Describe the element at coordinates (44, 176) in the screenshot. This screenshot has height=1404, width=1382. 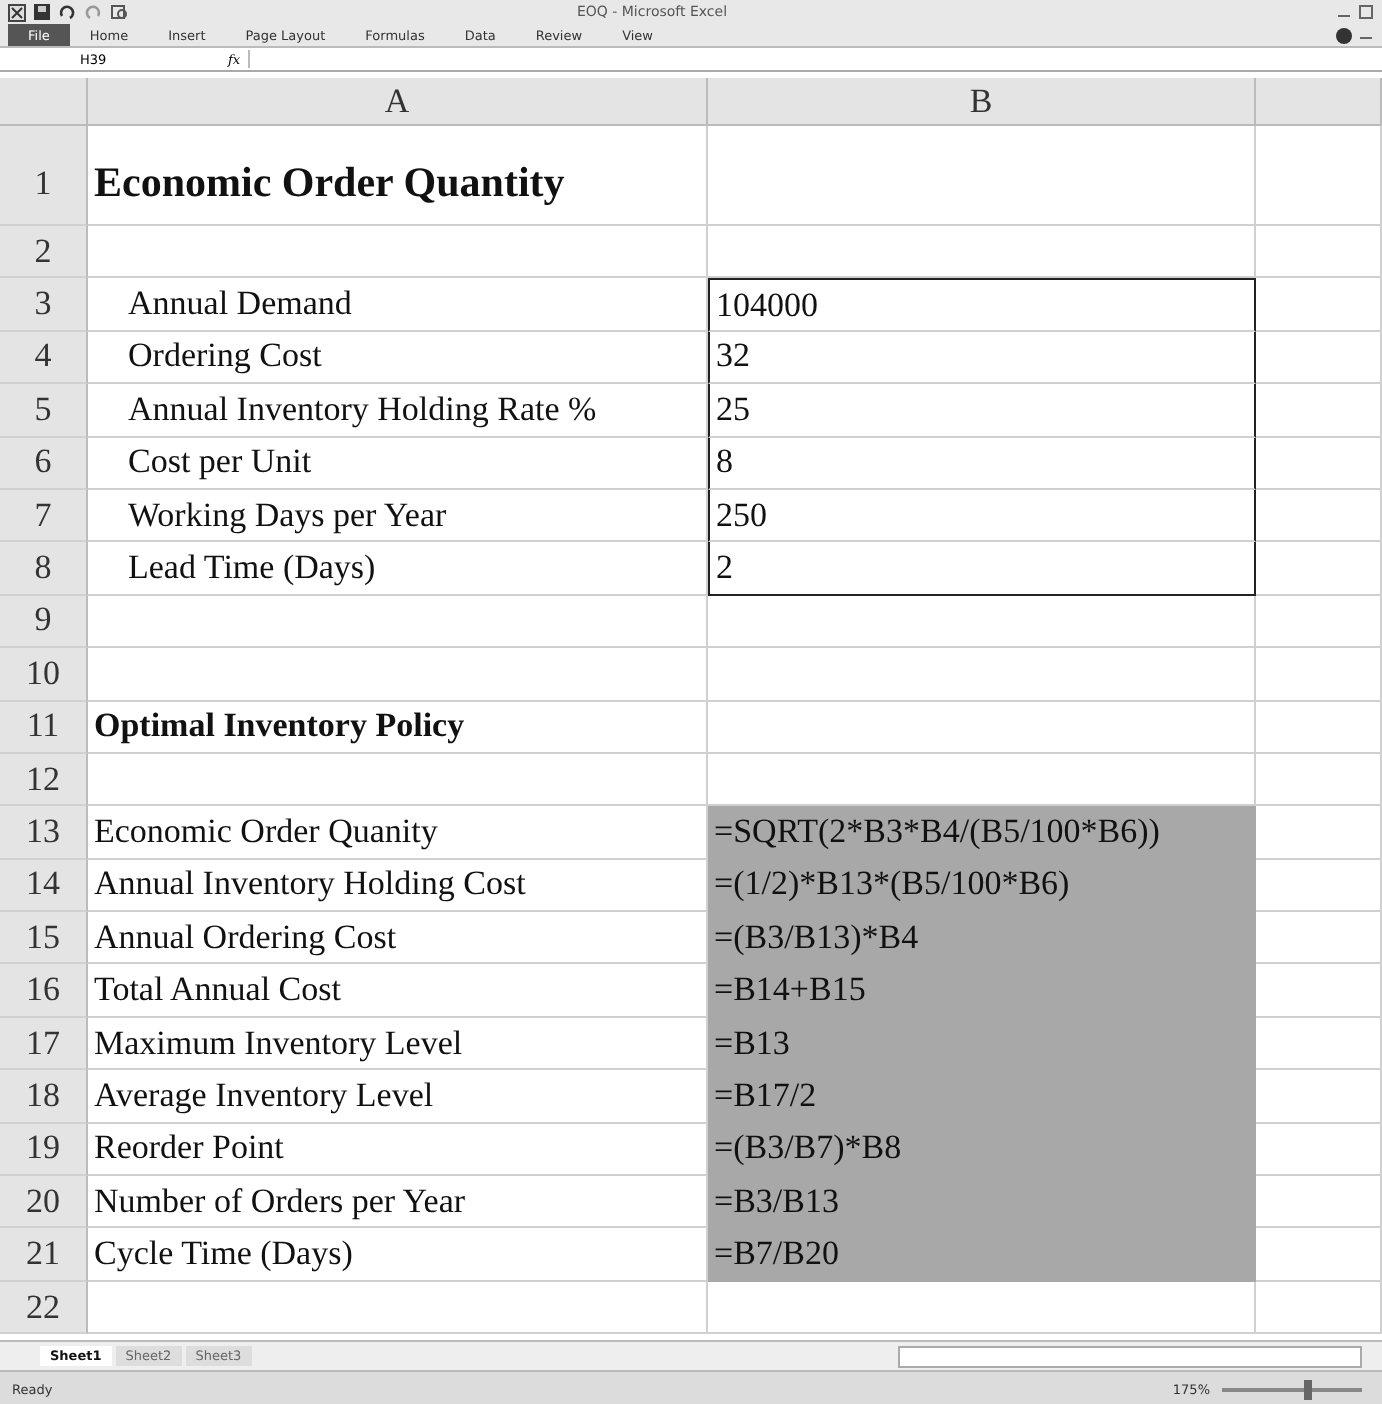
I see `row-header: 1` at that location.